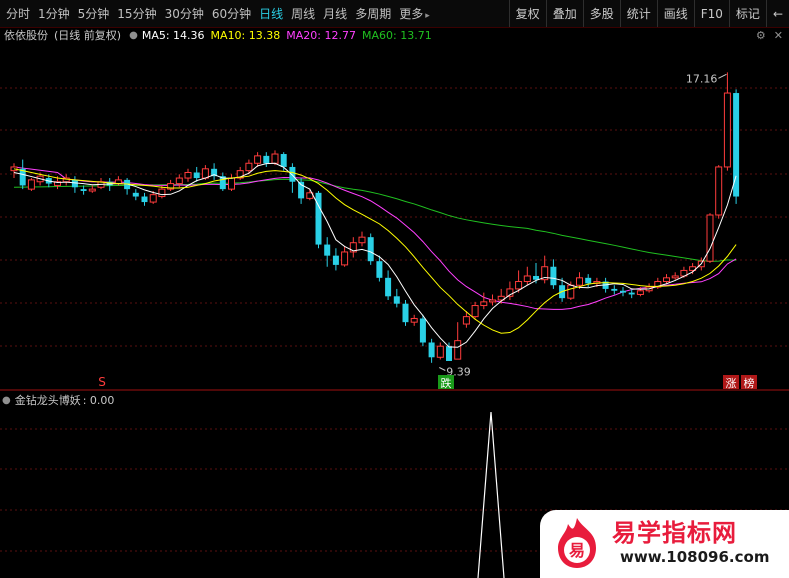 The image size is (789, 578). Describe the element at coordinates (749, 383) in the screenshot. I see `list-signal-marker: 榜` at that location.